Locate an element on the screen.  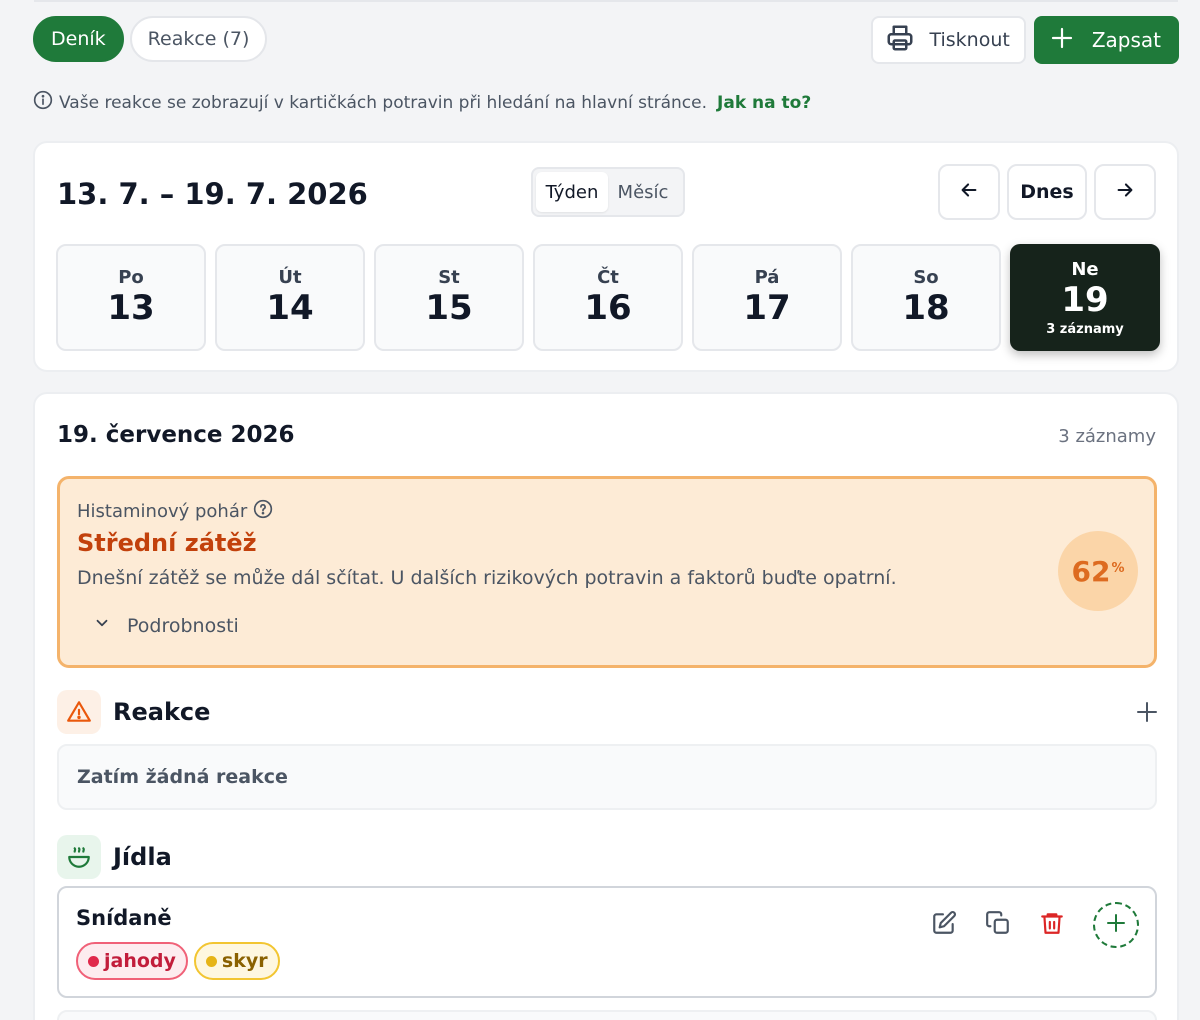
day-tuesday: Út 14 is located at coordinates (290, 297).